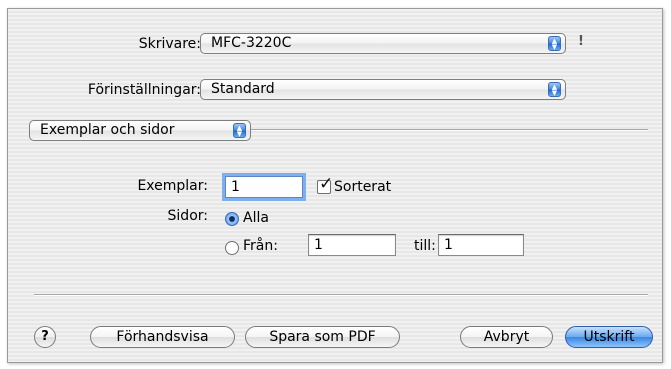 This screenshot has width=671, height=369. What do you see at coordinates (581, 41) in the screenshot?
I see `printer-status-icon: !` at bounding box center [581, 41].